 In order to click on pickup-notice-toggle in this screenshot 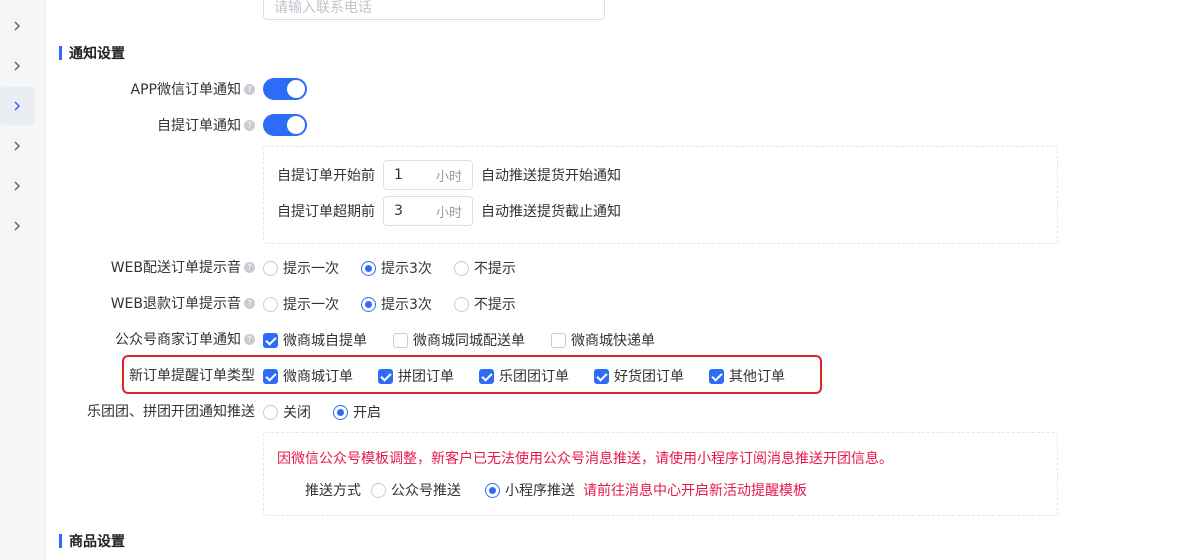, I will do `click(285, 125)`.